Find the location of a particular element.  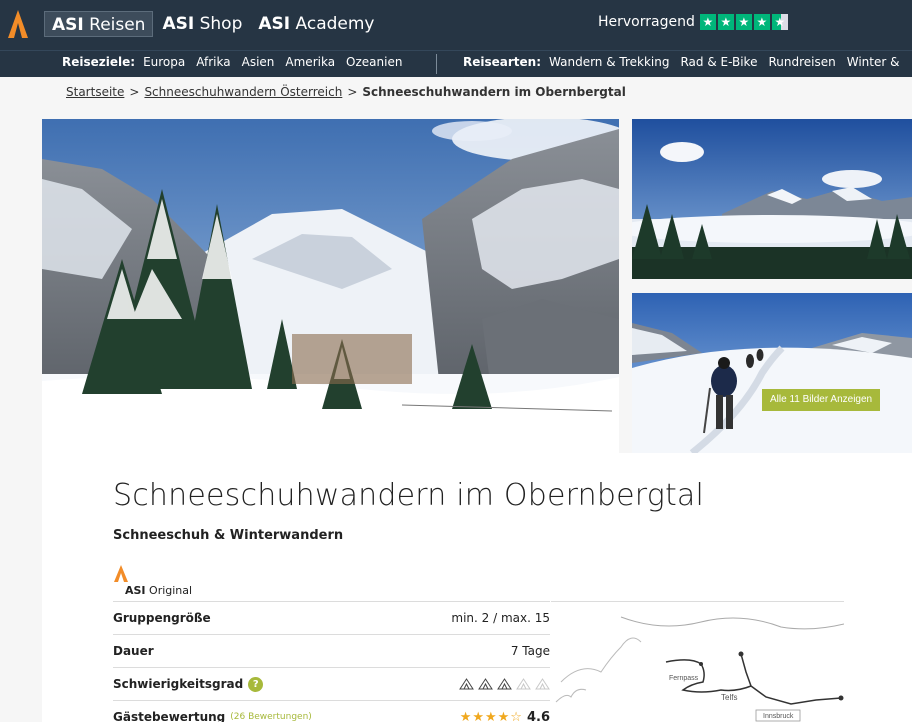

trustpilot-rating: Hervorragend ★ ★ ★ ★ ★ is located at coordinates (693, 22).